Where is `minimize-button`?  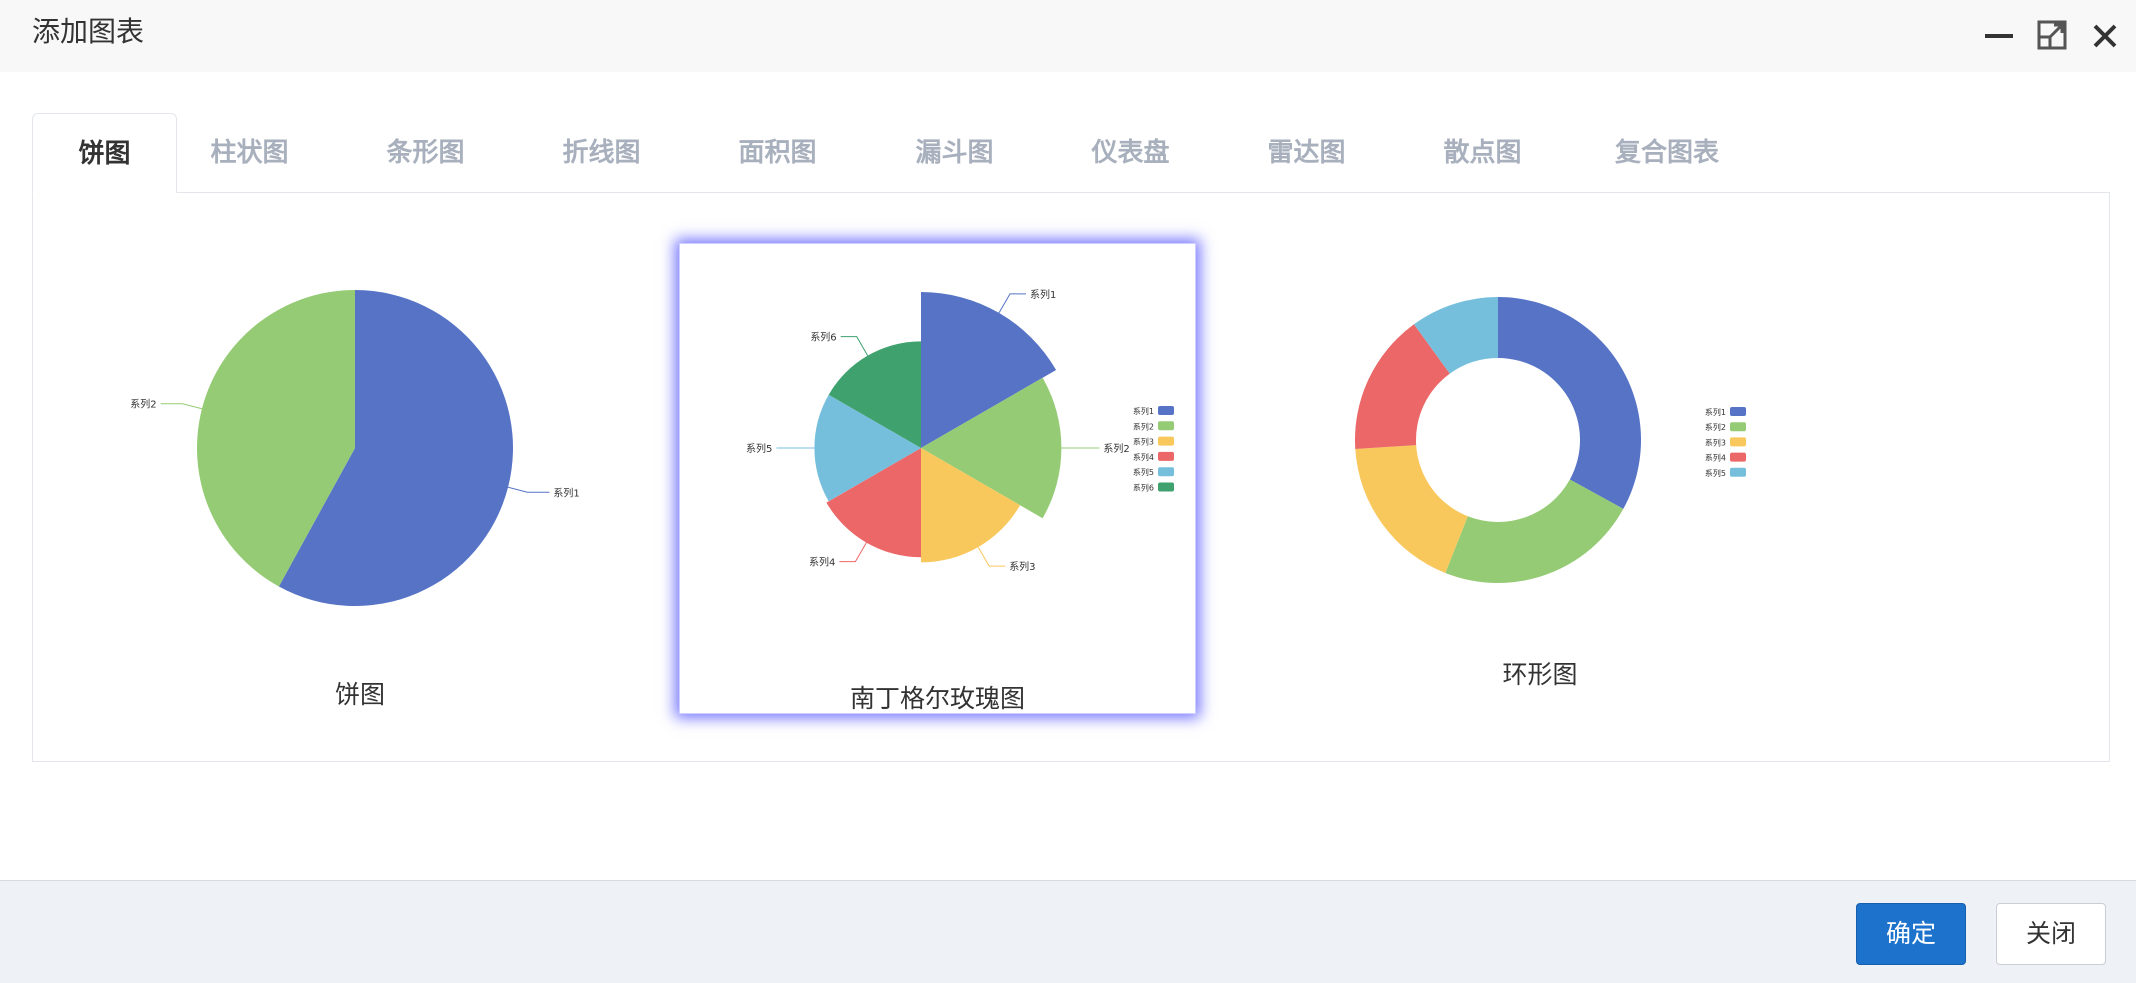 minimize-button is located at coordinates (2000, 36).